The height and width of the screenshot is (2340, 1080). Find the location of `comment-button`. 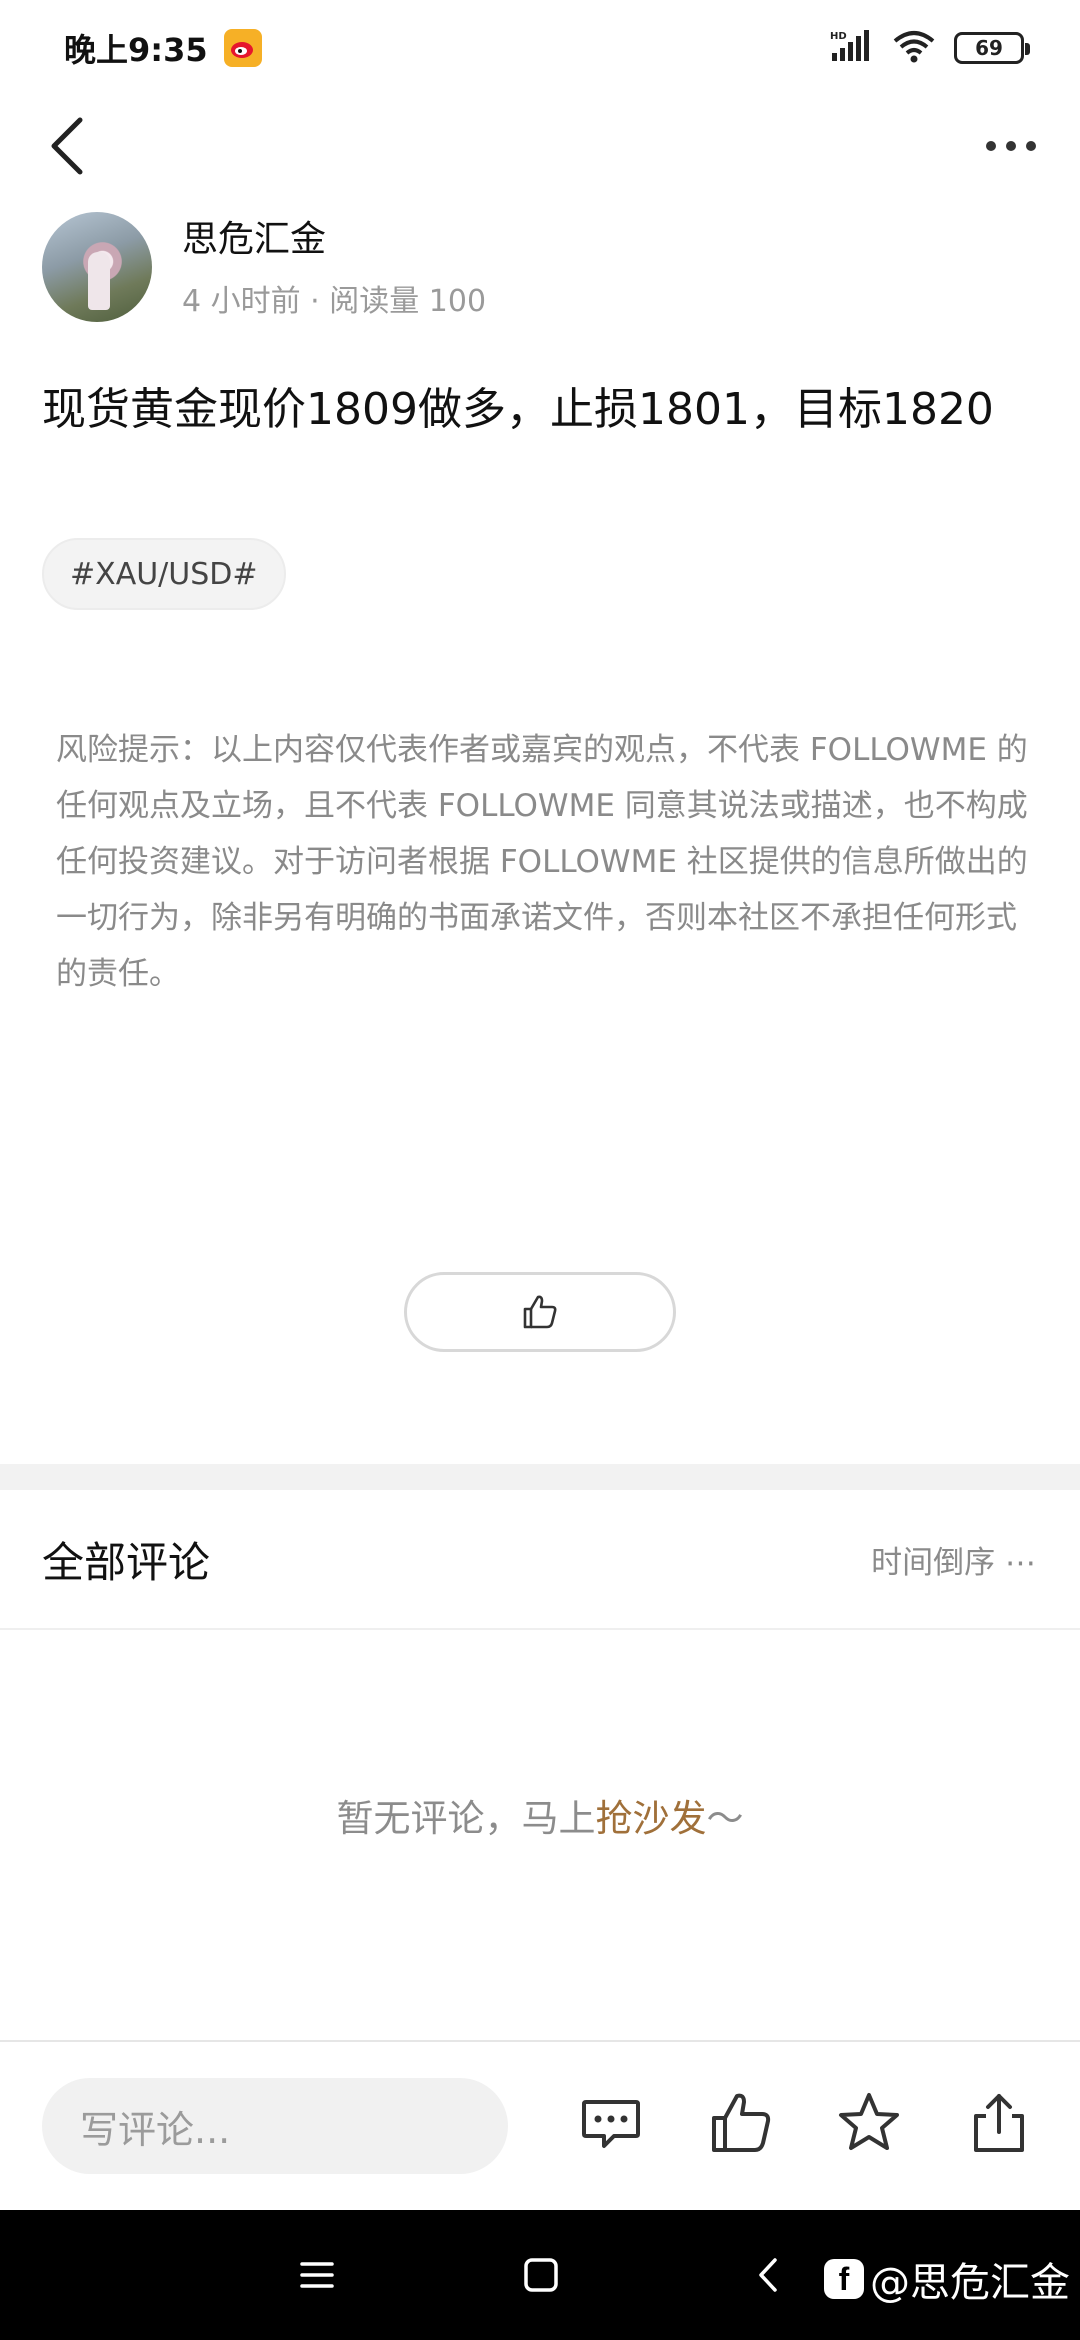

comment-button is located at coordinates (611, 2123).